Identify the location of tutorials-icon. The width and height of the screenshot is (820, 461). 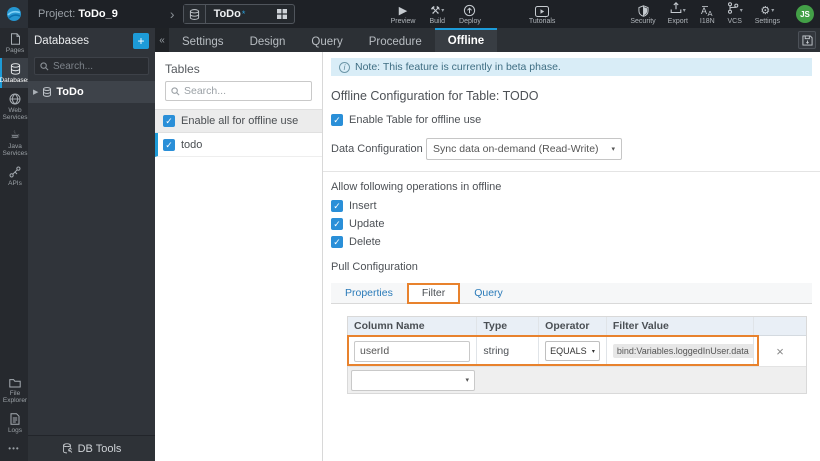
(542, 10).